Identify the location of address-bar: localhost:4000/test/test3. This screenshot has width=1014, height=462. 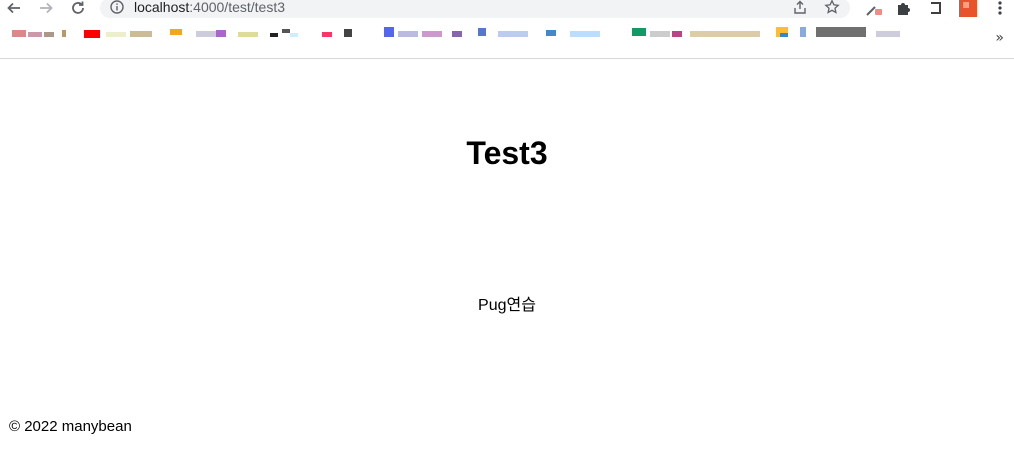
(475, 9).